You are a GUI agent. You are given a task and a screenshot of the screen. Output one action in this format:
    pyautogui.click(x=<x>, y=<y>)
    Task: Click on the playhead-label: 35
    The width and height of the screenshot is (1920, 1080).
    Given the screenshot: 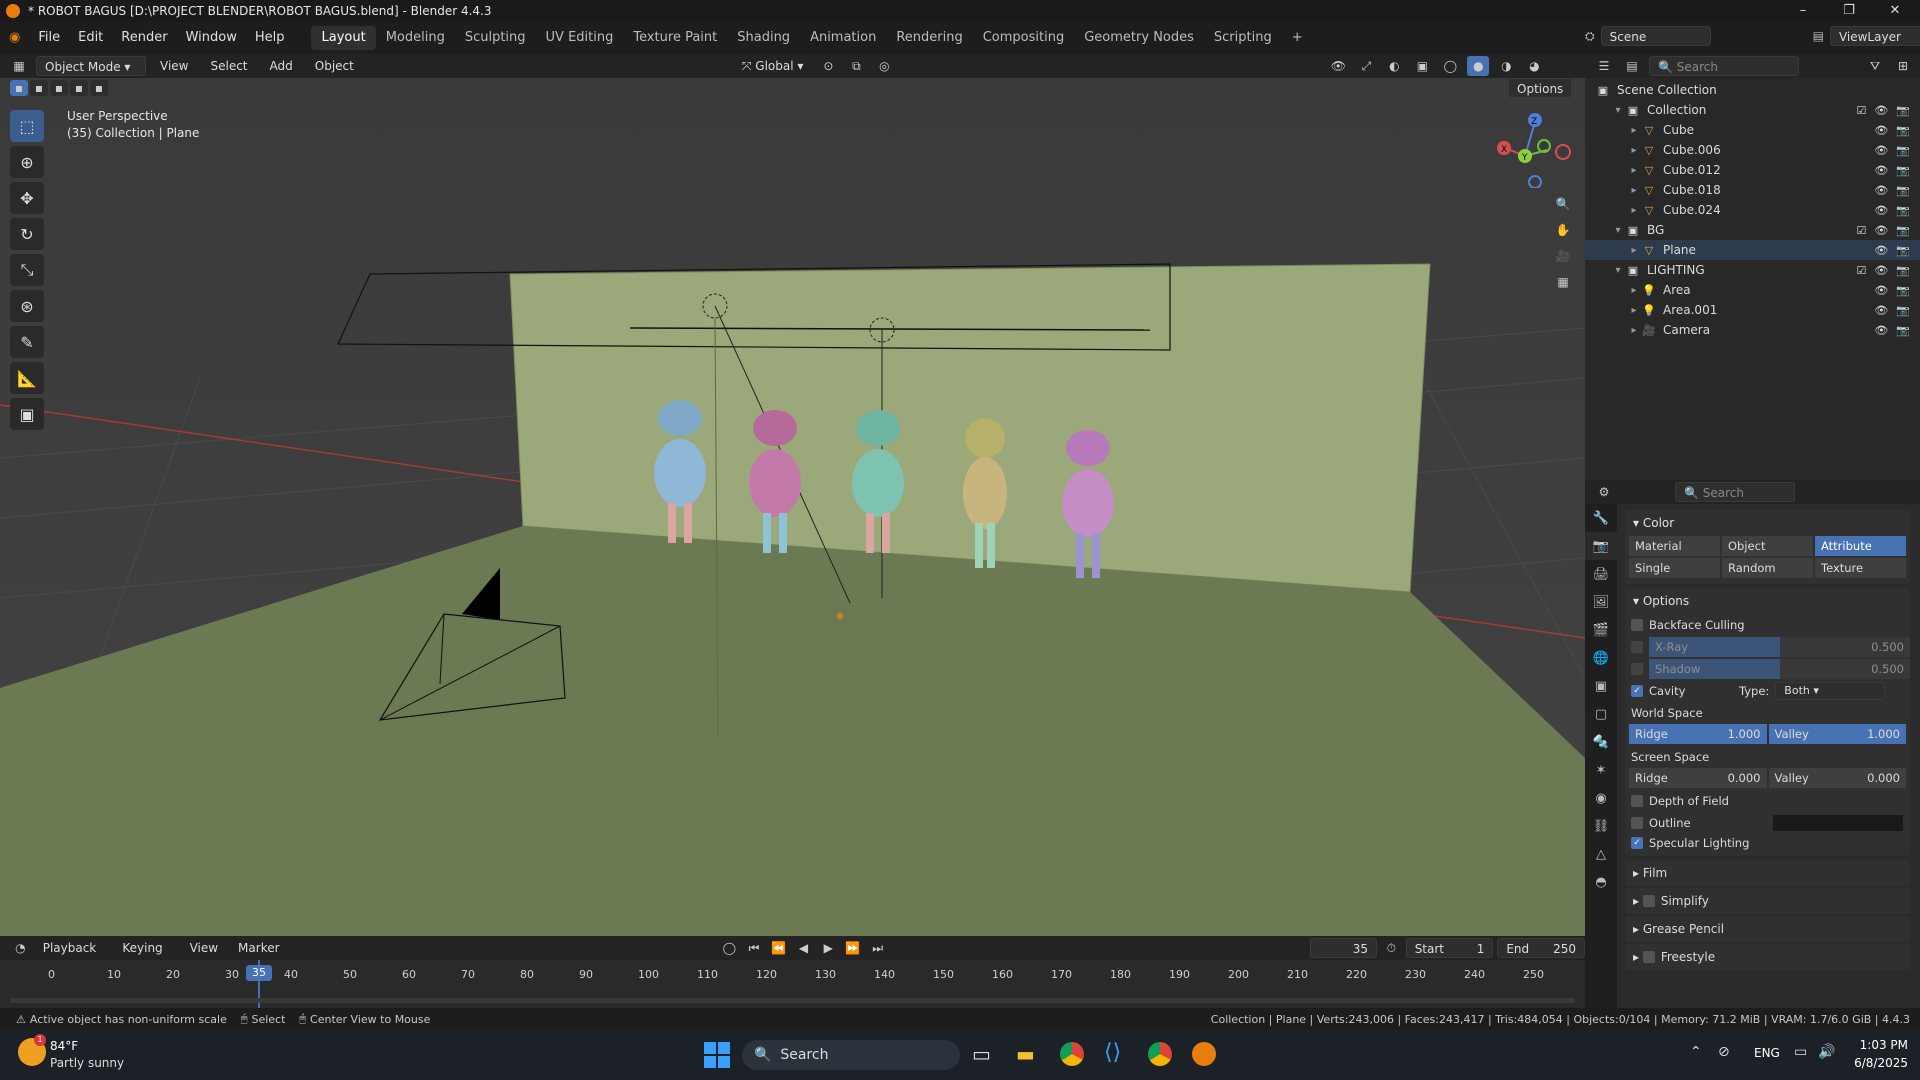 What is the action you would take?
    pyautogui.click(x=259, y=973)
    